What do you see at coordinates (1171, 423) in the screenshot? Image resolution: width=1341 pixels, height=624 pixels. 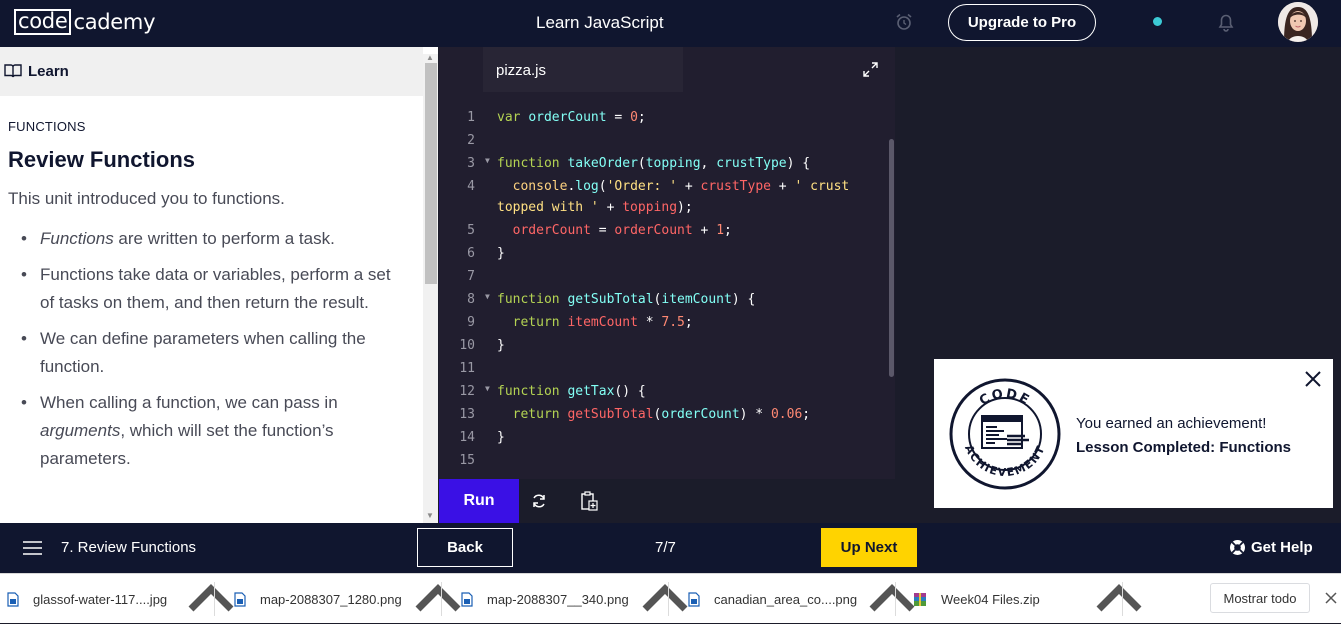 I see `achievement-line-1: You earned an achievement!` at bounding box center [1171, 423].